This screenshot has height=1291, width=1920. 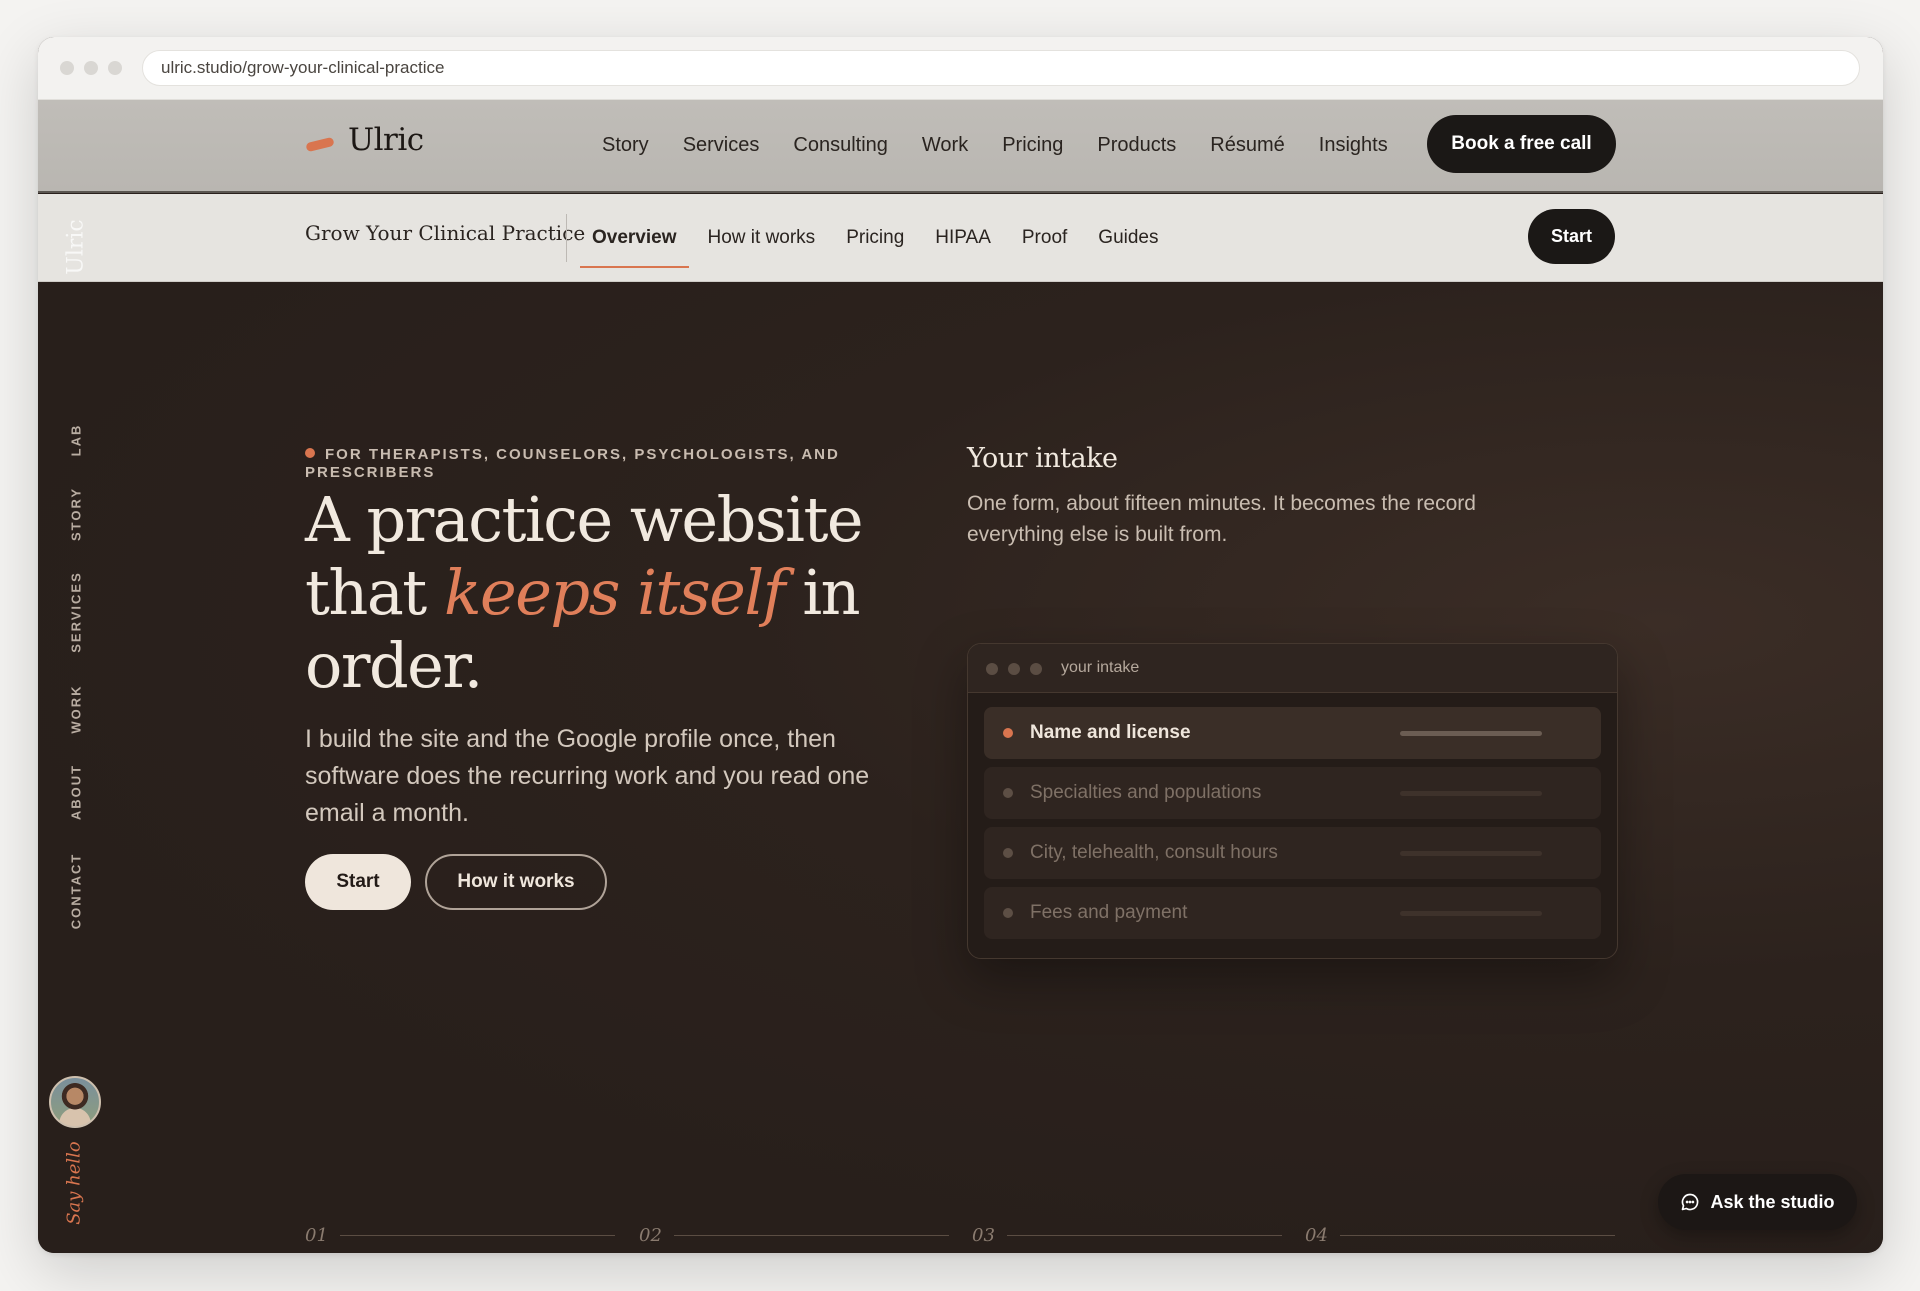 I want to click on rail-link-work: WORK, so click(x=76, y=708).